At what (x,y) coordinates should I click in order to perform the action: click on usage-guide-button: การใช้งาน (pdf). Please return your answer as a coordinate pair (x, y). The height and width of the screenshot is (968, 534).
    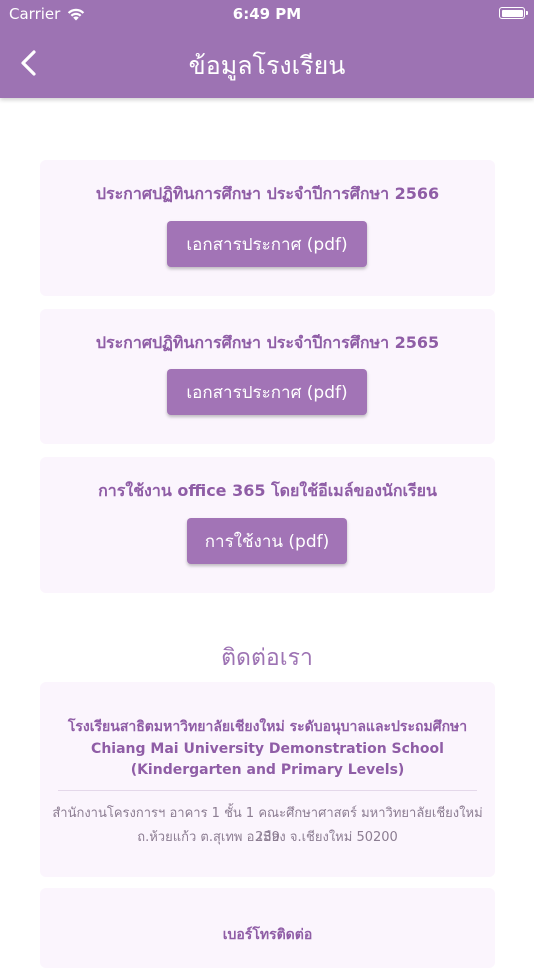
    Looking at the image, I should click on (267, 541).